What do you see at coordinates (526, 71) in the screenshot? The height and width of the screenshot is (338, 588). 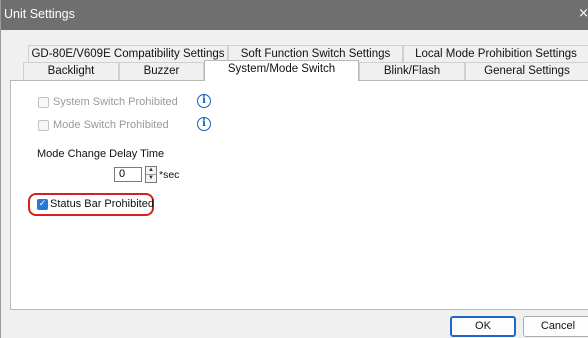 I see `tab-general-settings: General Settings` at bounding box center [526, 71].